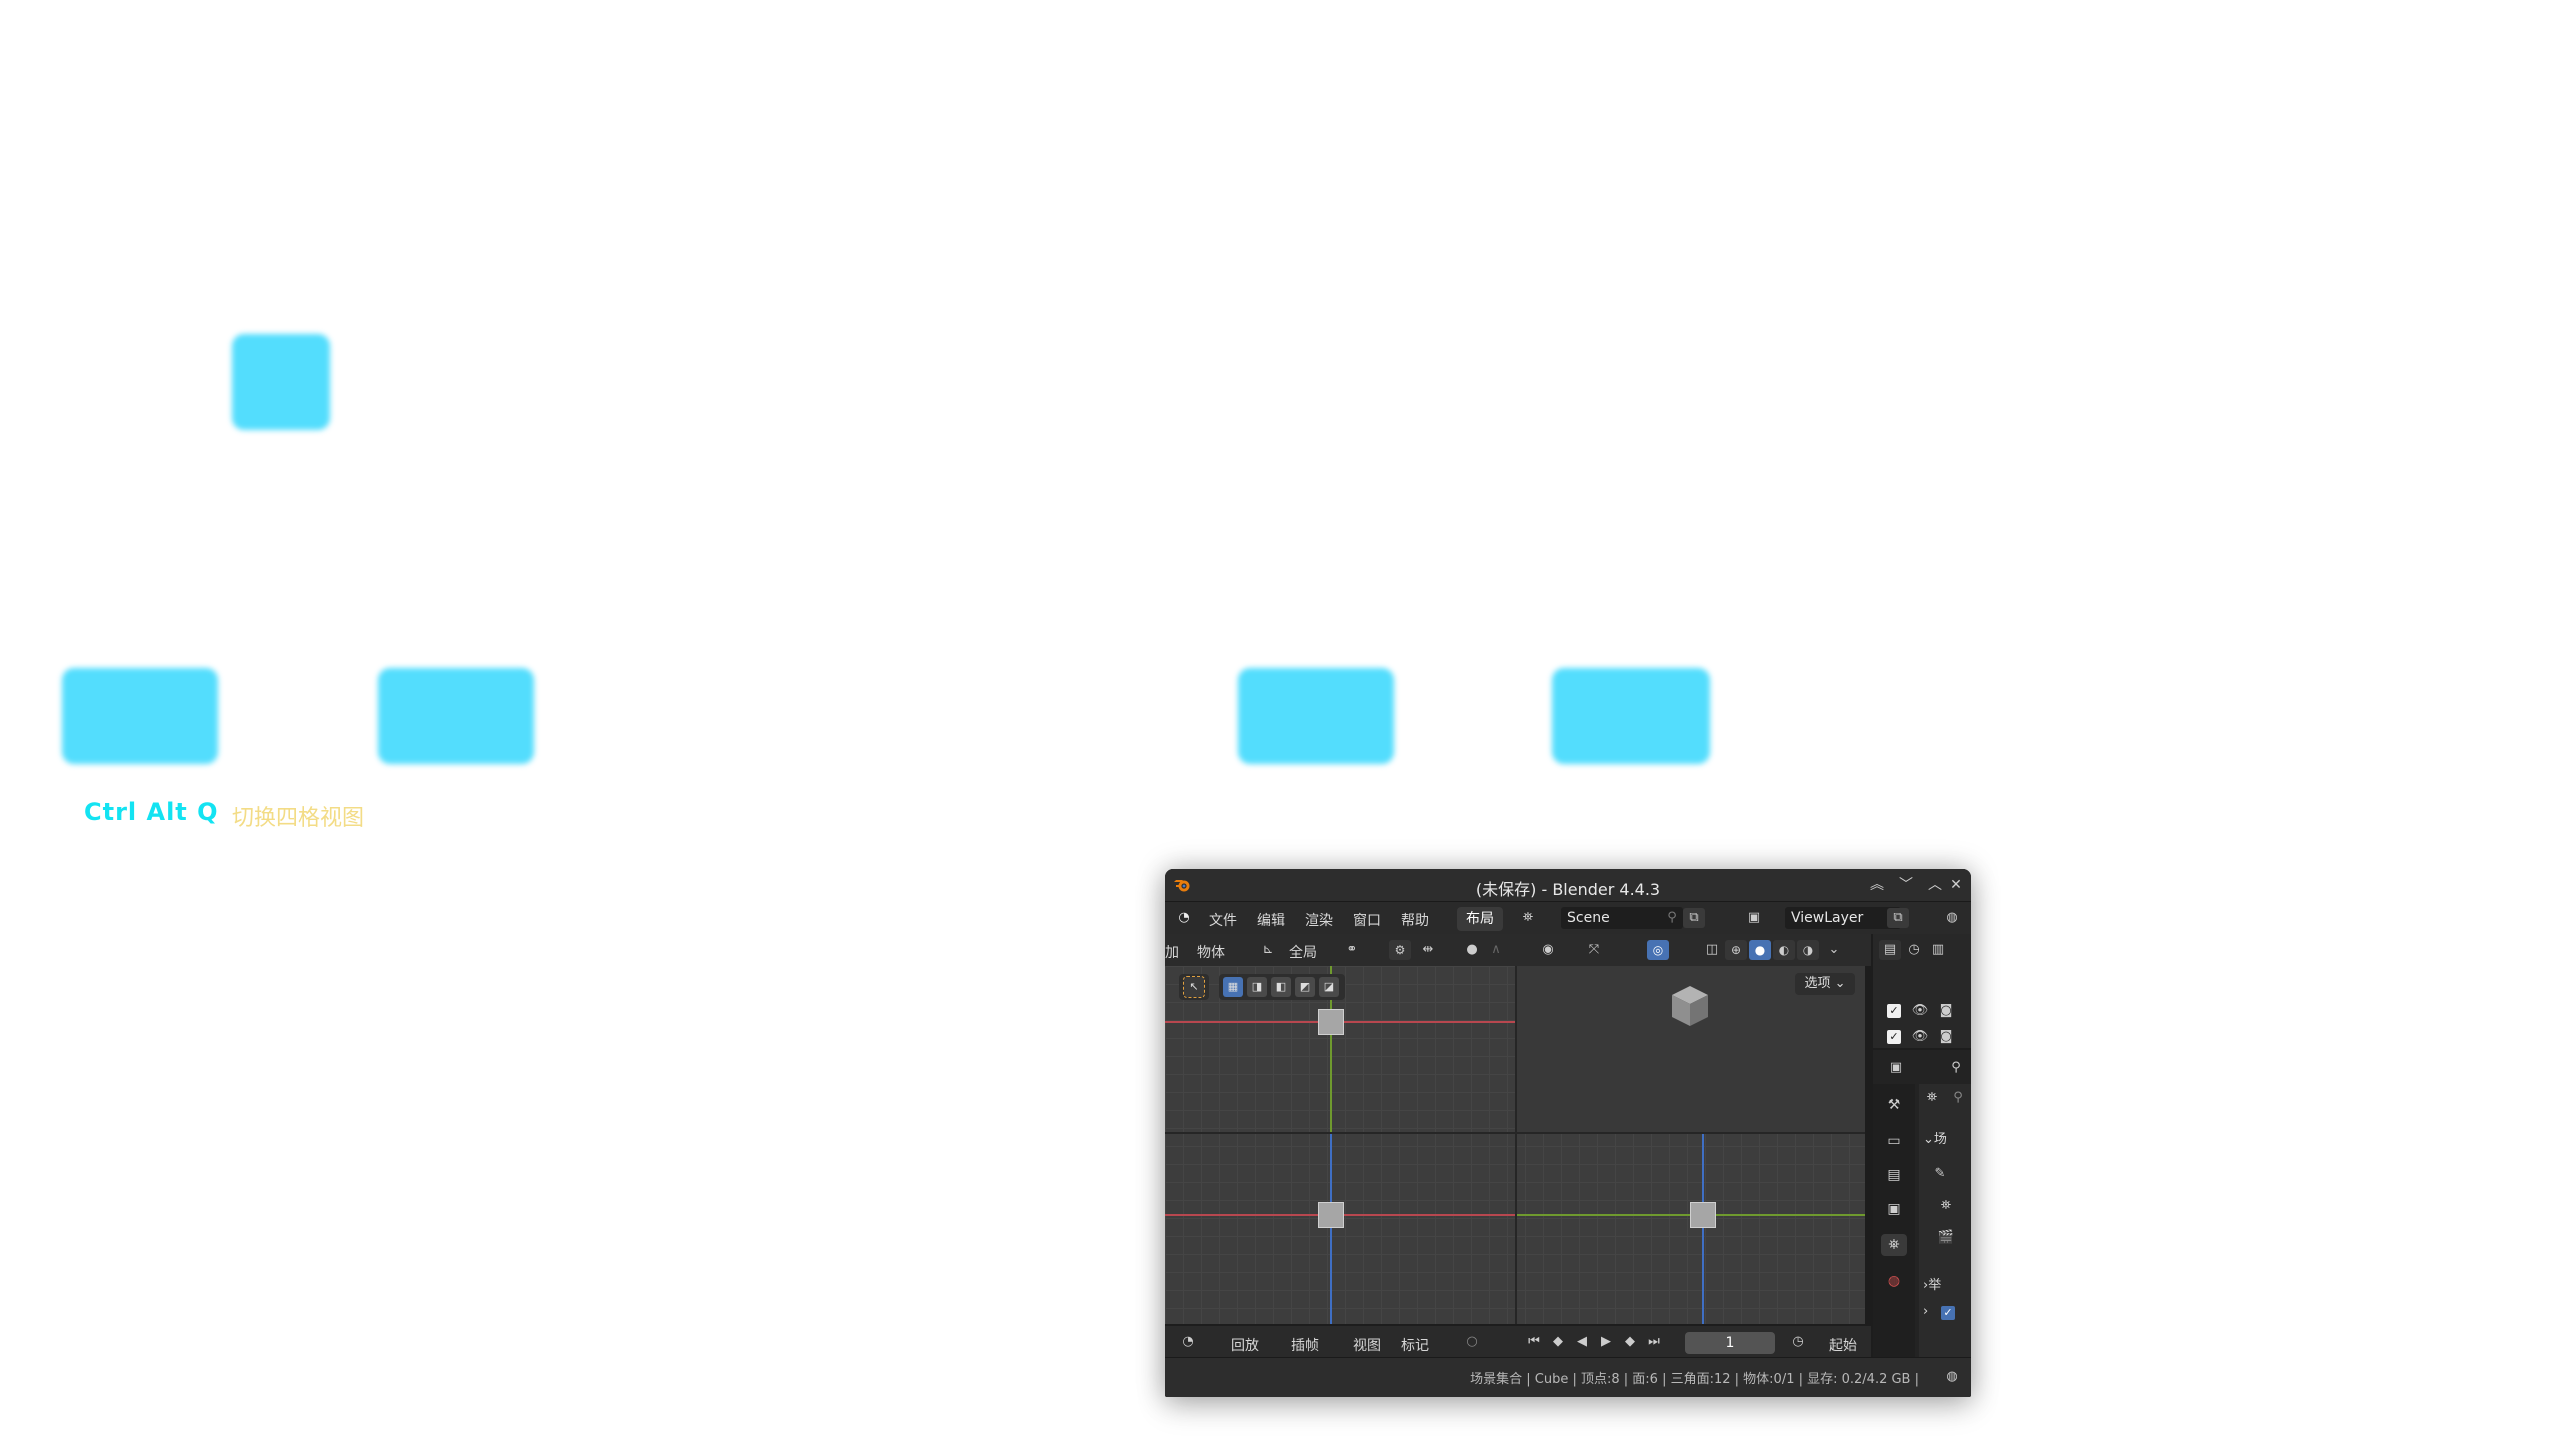 The height and width of the screenshot is (1440, 2560). Describe the element at coordinates (1223, 920) in the screenshot. I see `menu-file: 文件` at that location.